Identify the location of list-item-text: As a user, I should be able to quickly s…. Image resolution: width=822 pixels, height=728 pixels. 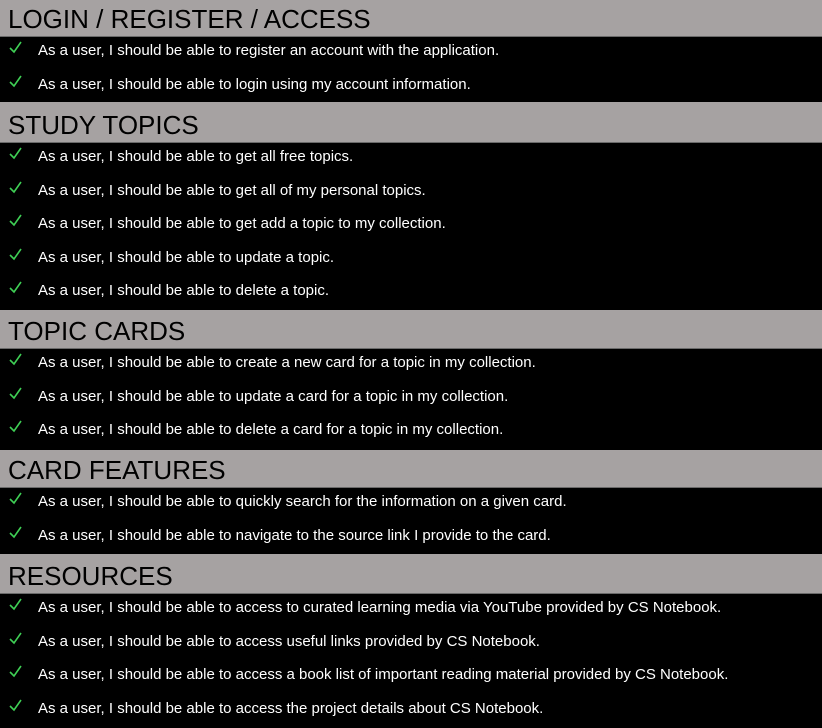
(302, 501).